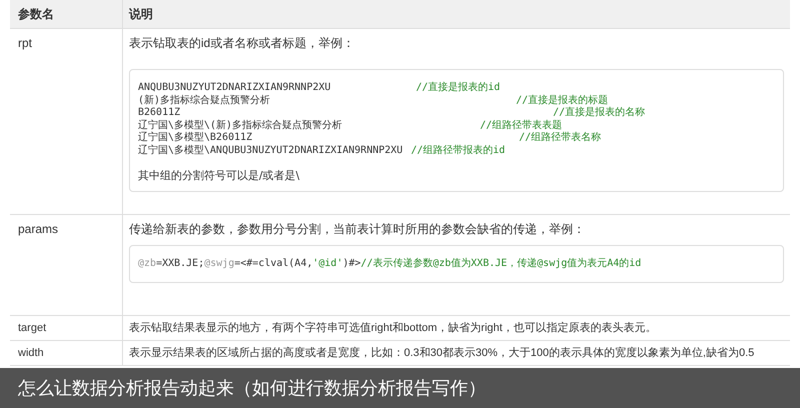 The width and height of the screenshot is (800, 408). I want to click on caption-text: 怎么让数据分析报告动起来（如何进行数据分析报告写作）, so click(252, 388).